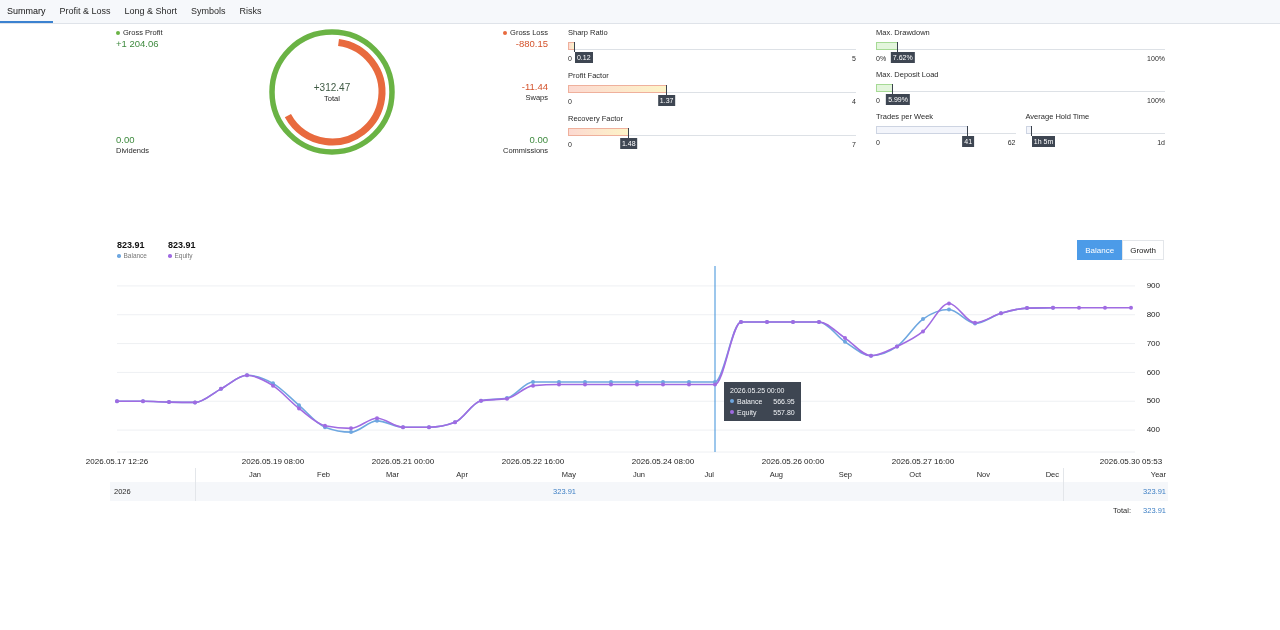  What do you see at coordinates (332, 87) in the screenshot?
I see `total-value: +312.47` at bounding box center [332, 87].